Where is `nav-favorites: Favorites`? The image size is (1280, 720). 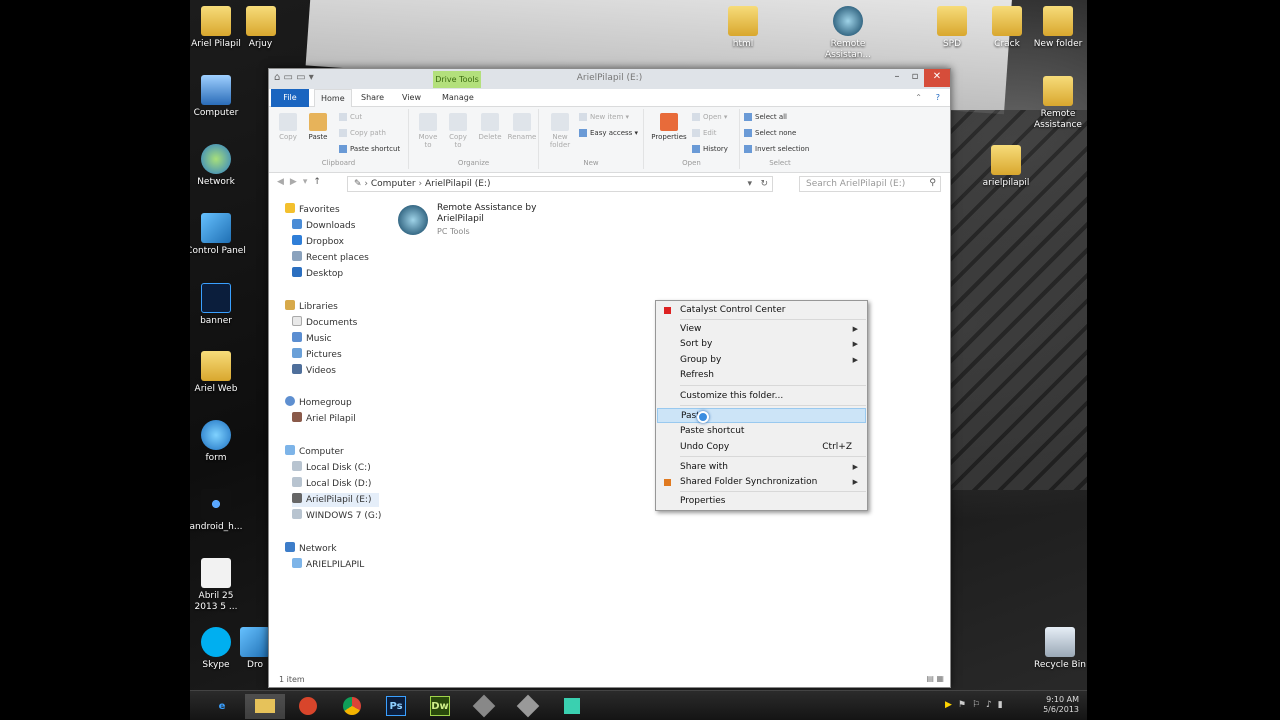 nav-favorites: Favorites is located at coordinates (312, 210).